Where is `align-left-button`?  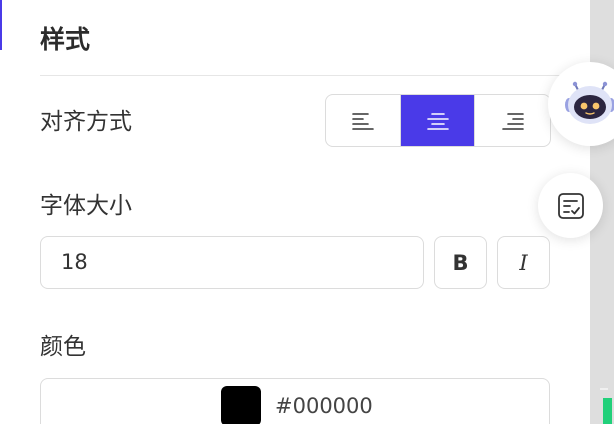 align-left-button is located at coordinates (363, 120).